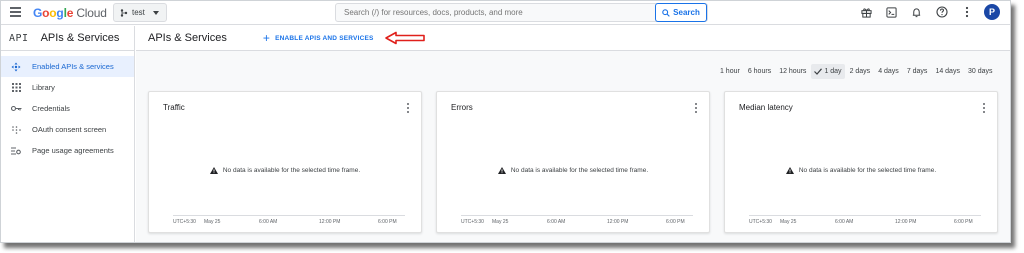  Describe the element at coordinates (860, 71) in the screenshot. I see `timeframe-option: 2 days` at that location.